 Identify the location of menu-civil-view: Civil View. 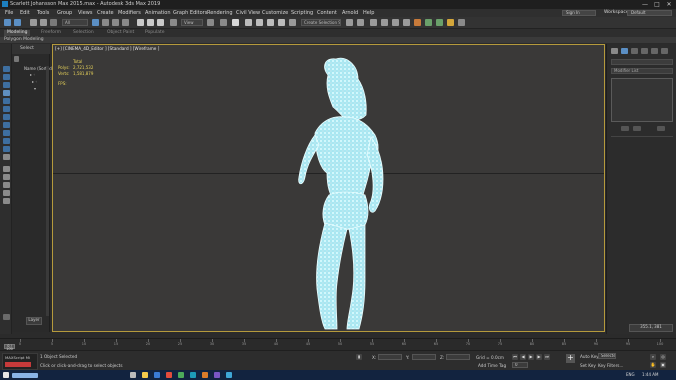
(248, 13).